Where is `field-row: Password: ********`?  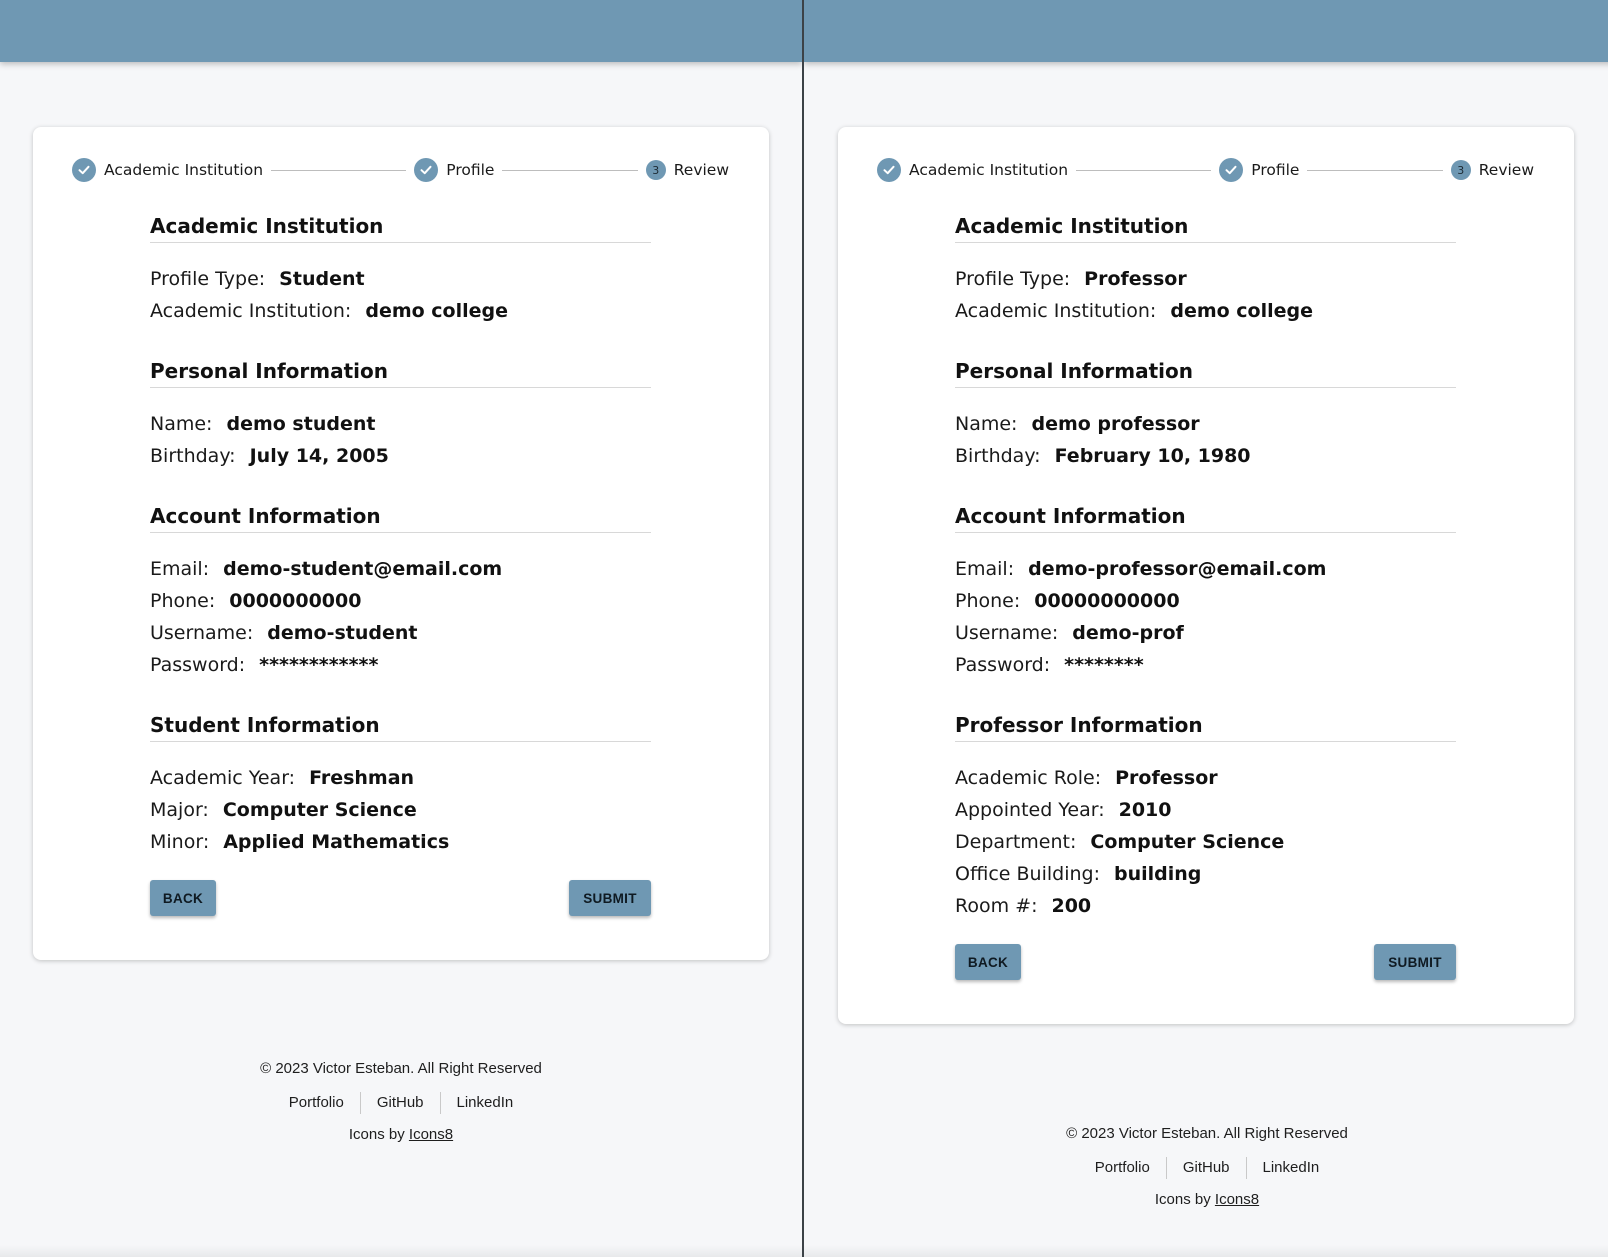
field-row: Password: ******** is located at coordinates (1205, 665).